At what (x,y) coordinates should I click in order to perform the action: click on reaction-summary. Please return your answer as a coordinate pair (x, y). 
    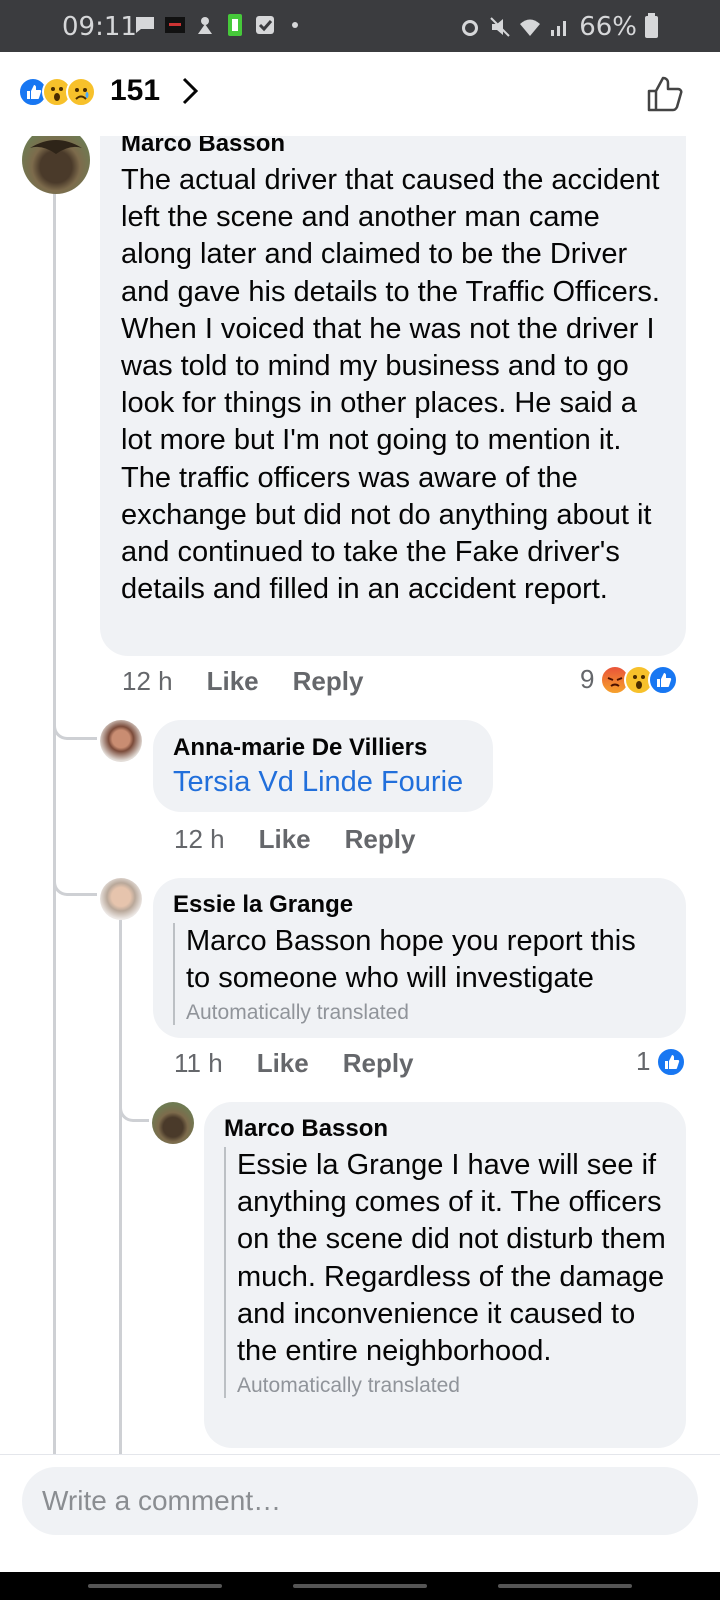
    Looking at the image, I should click on (57, 92).